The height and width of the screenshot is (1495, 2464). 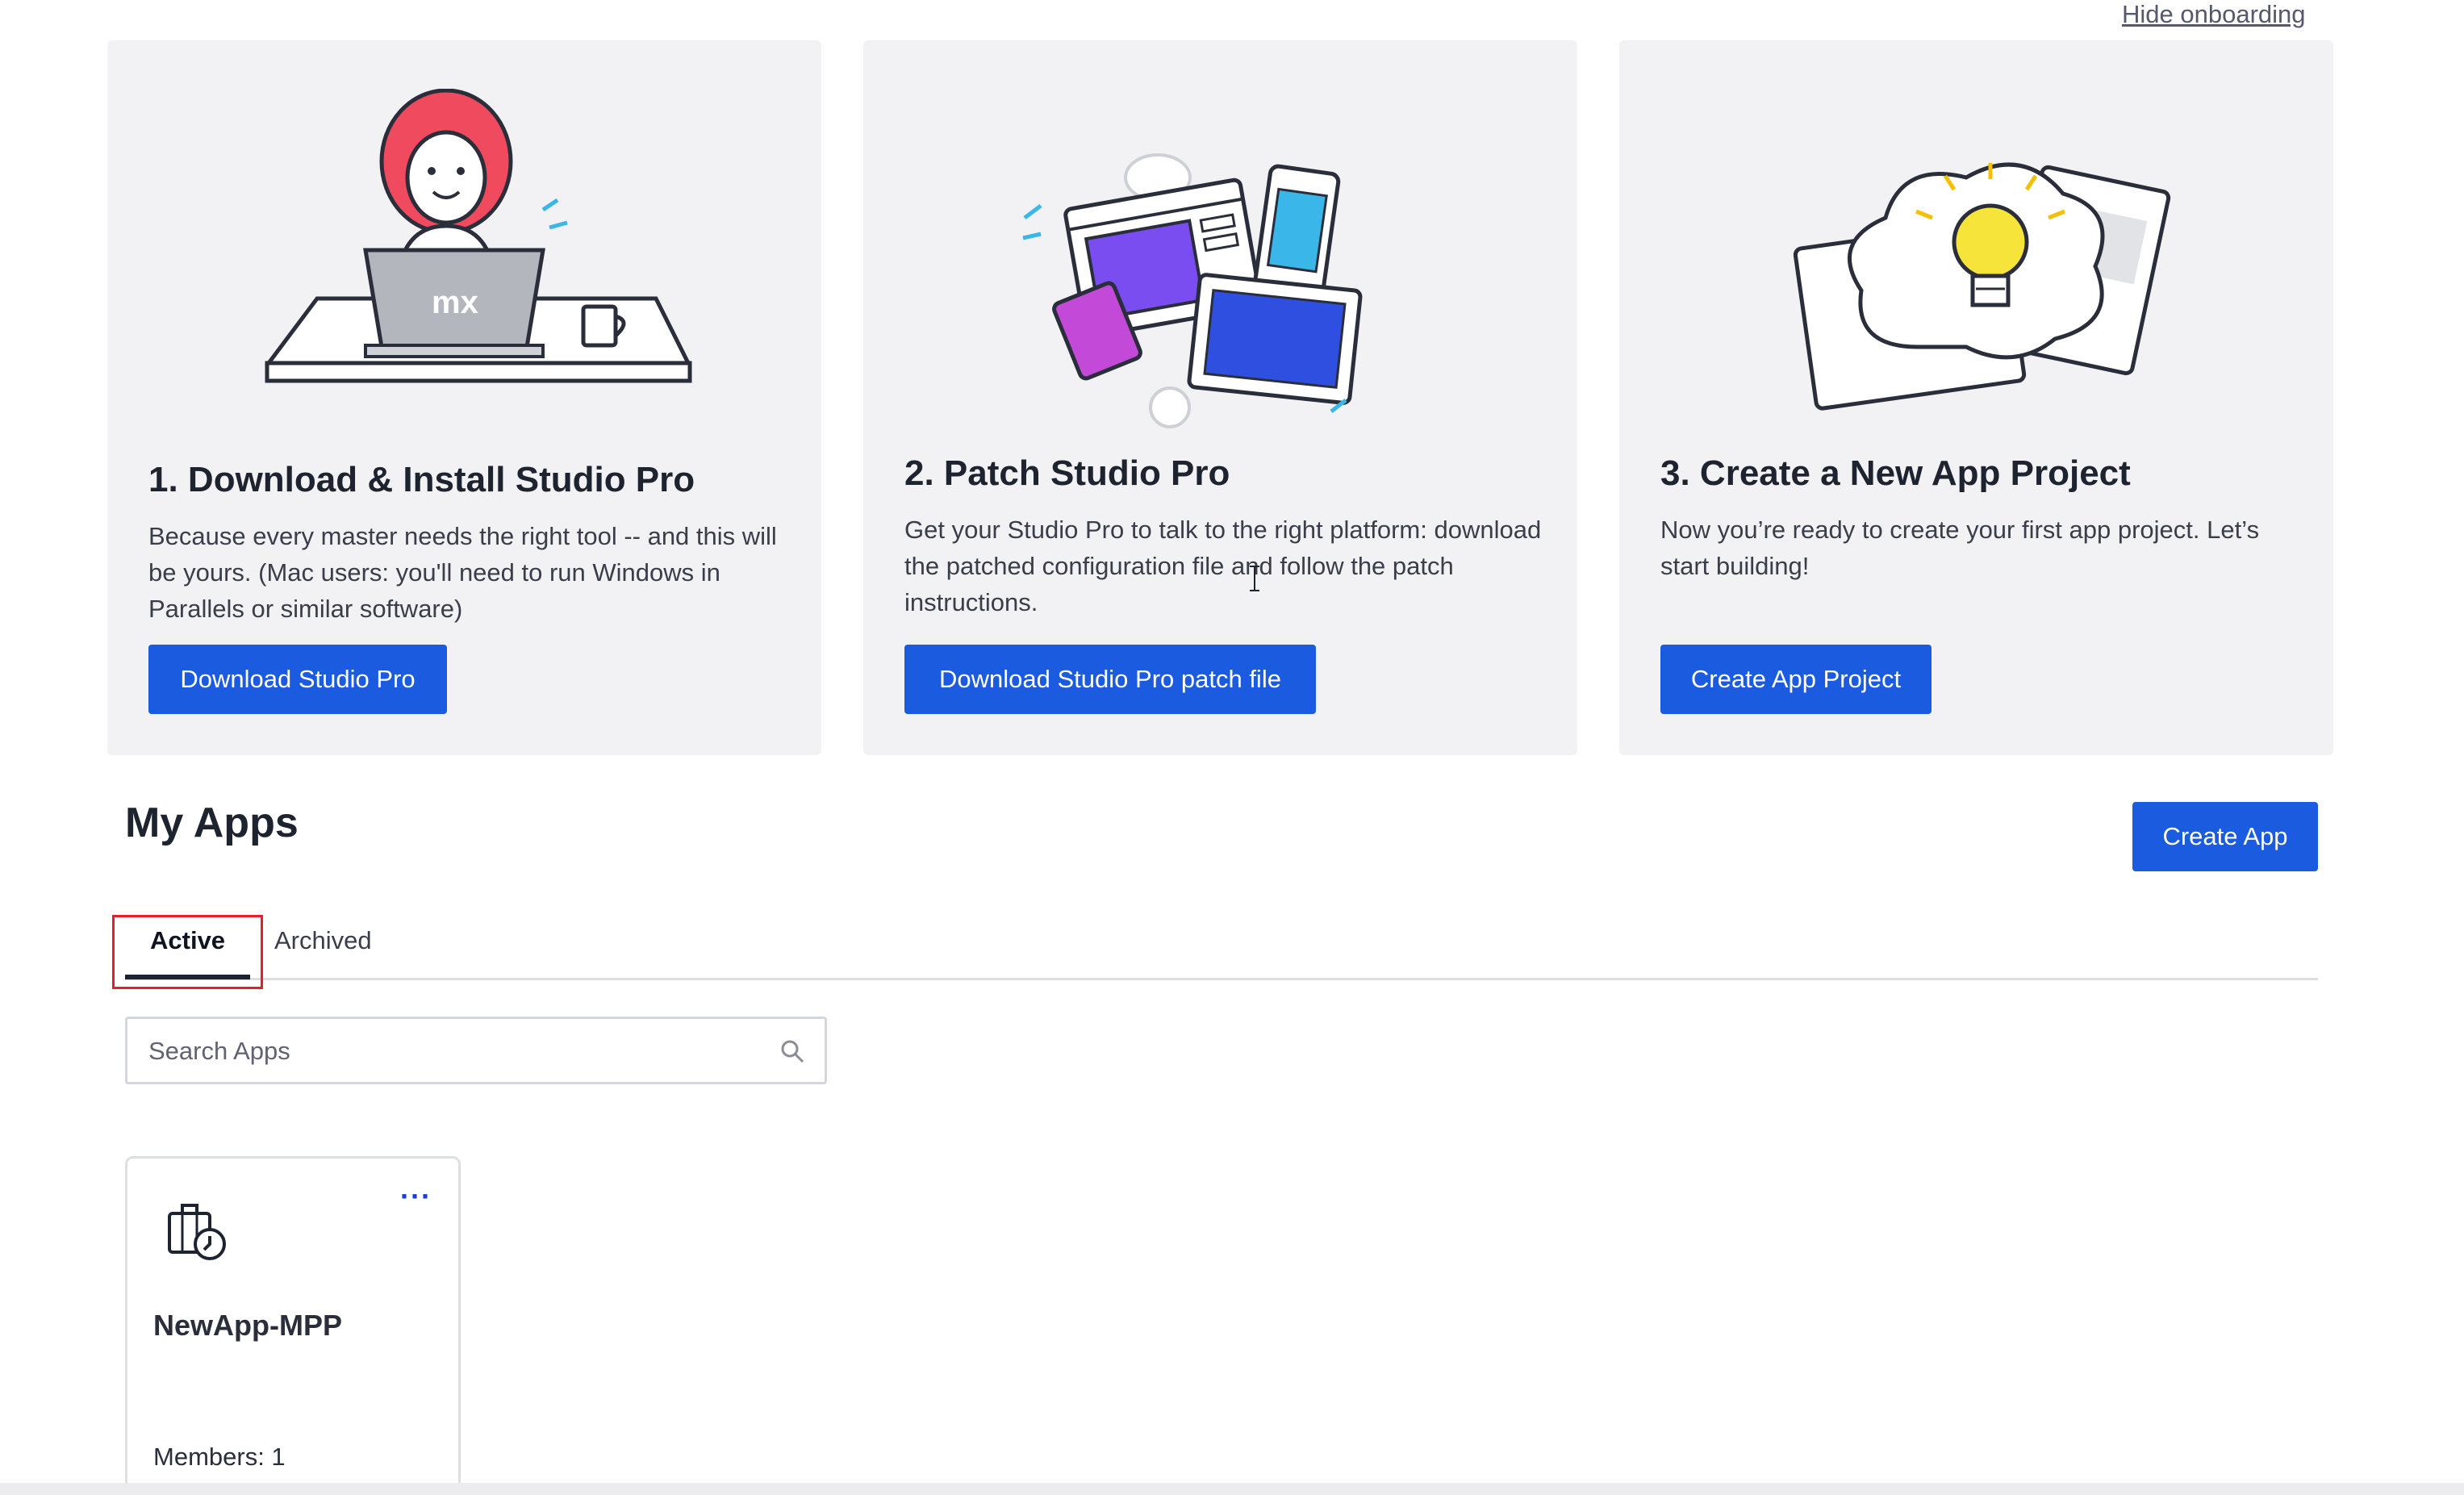 I want to click on card-title: 1. Download & Install Studio Pro, so click(x=421, y=480).